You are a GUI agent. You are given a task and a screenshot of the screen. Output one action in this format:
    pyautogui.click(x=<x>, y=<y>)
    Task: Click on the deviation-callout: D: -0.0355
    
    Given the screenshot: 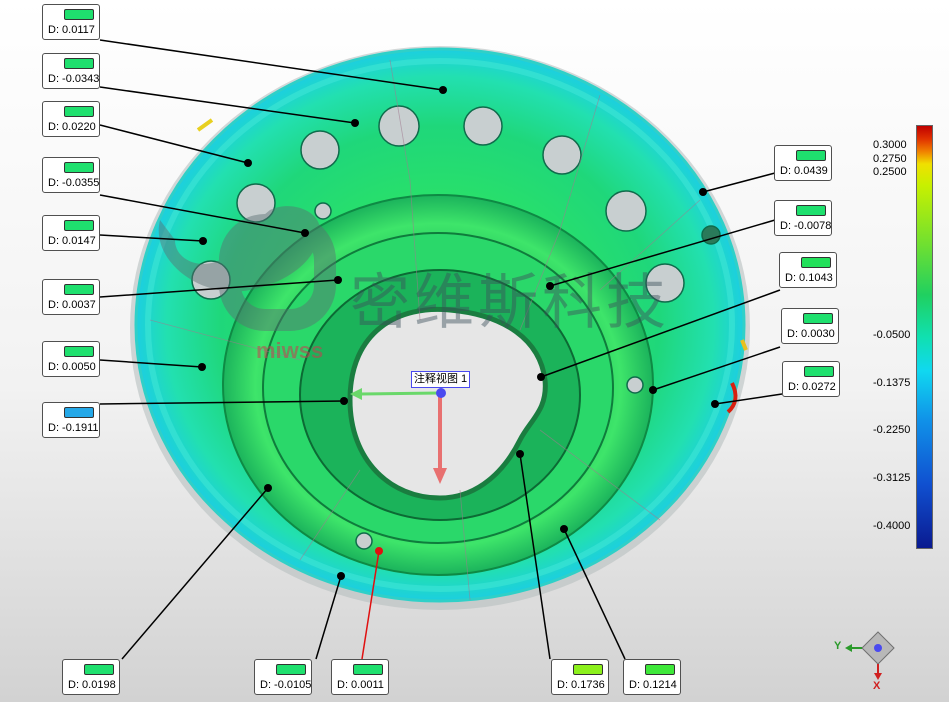 What is the action you would take?
    pyautogui.click(x=71, y=175)
    